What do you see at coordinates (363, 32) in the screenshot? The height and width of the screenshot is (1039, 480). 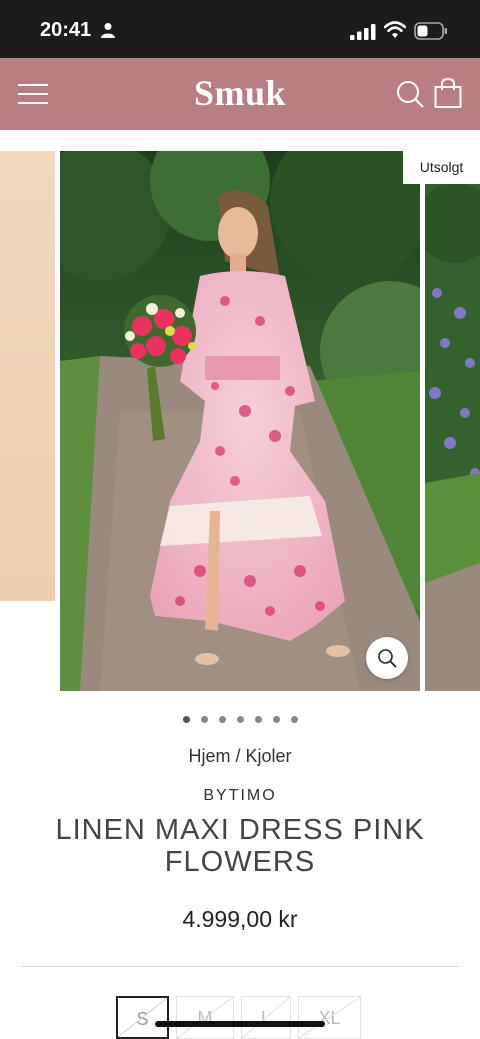 I see `signal-icon` at bounding box center [363, 32].